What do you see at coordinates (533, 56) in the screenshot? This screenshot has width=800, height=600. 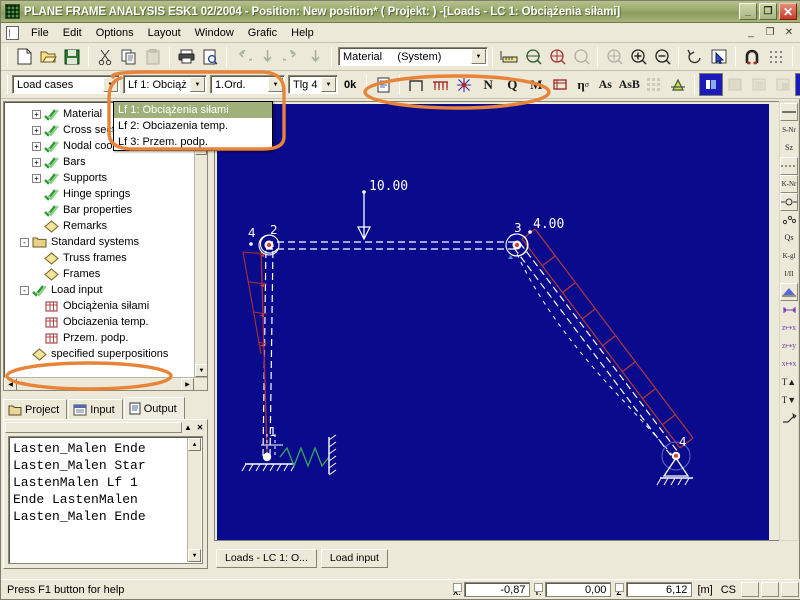 I see `zoom-window-icon` at bounding box center [533, 56].